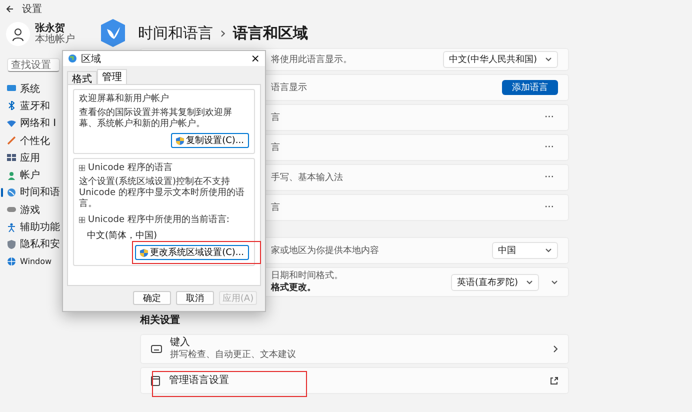 This screenshot has height=412, width=692. Describe the element at coordinates (354, 380) in the screenshot. I see `settings-card: 管理语言设置` at that location.